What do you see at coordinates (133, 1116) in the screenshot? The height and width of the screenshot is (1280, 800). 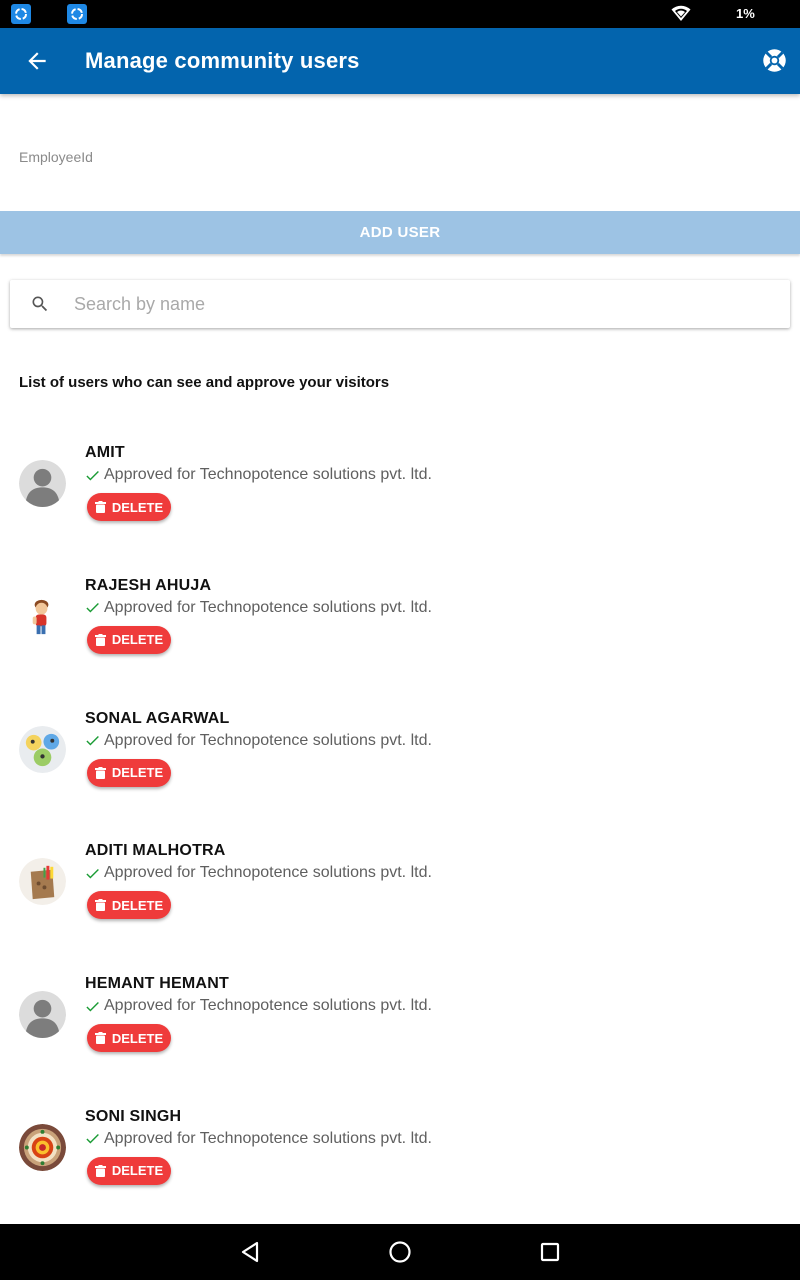 I see `user-name: SONI SINGH` at bounding box center [133, 1116].